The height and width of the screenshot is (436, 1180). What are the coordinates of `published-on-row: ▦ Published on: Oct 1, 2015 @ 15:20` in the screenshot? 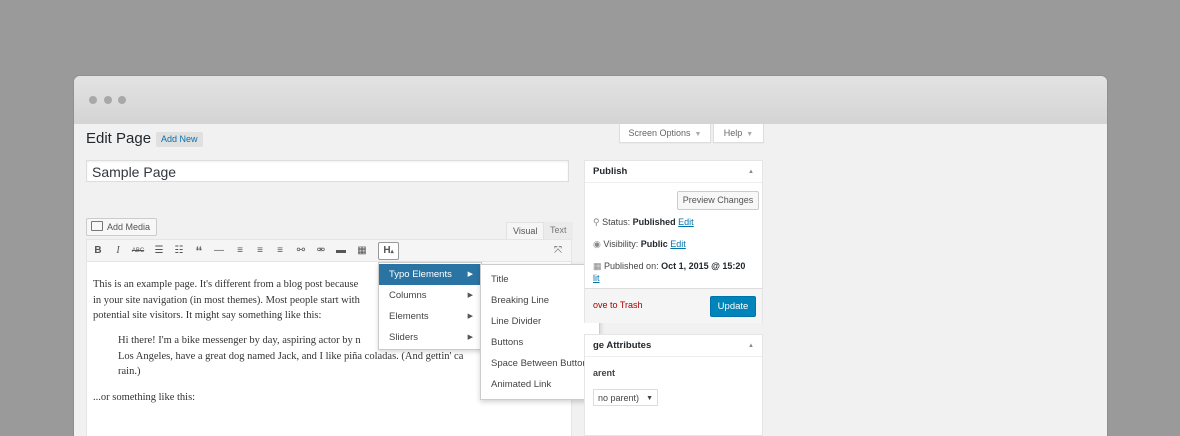 It's located at (669, 266).